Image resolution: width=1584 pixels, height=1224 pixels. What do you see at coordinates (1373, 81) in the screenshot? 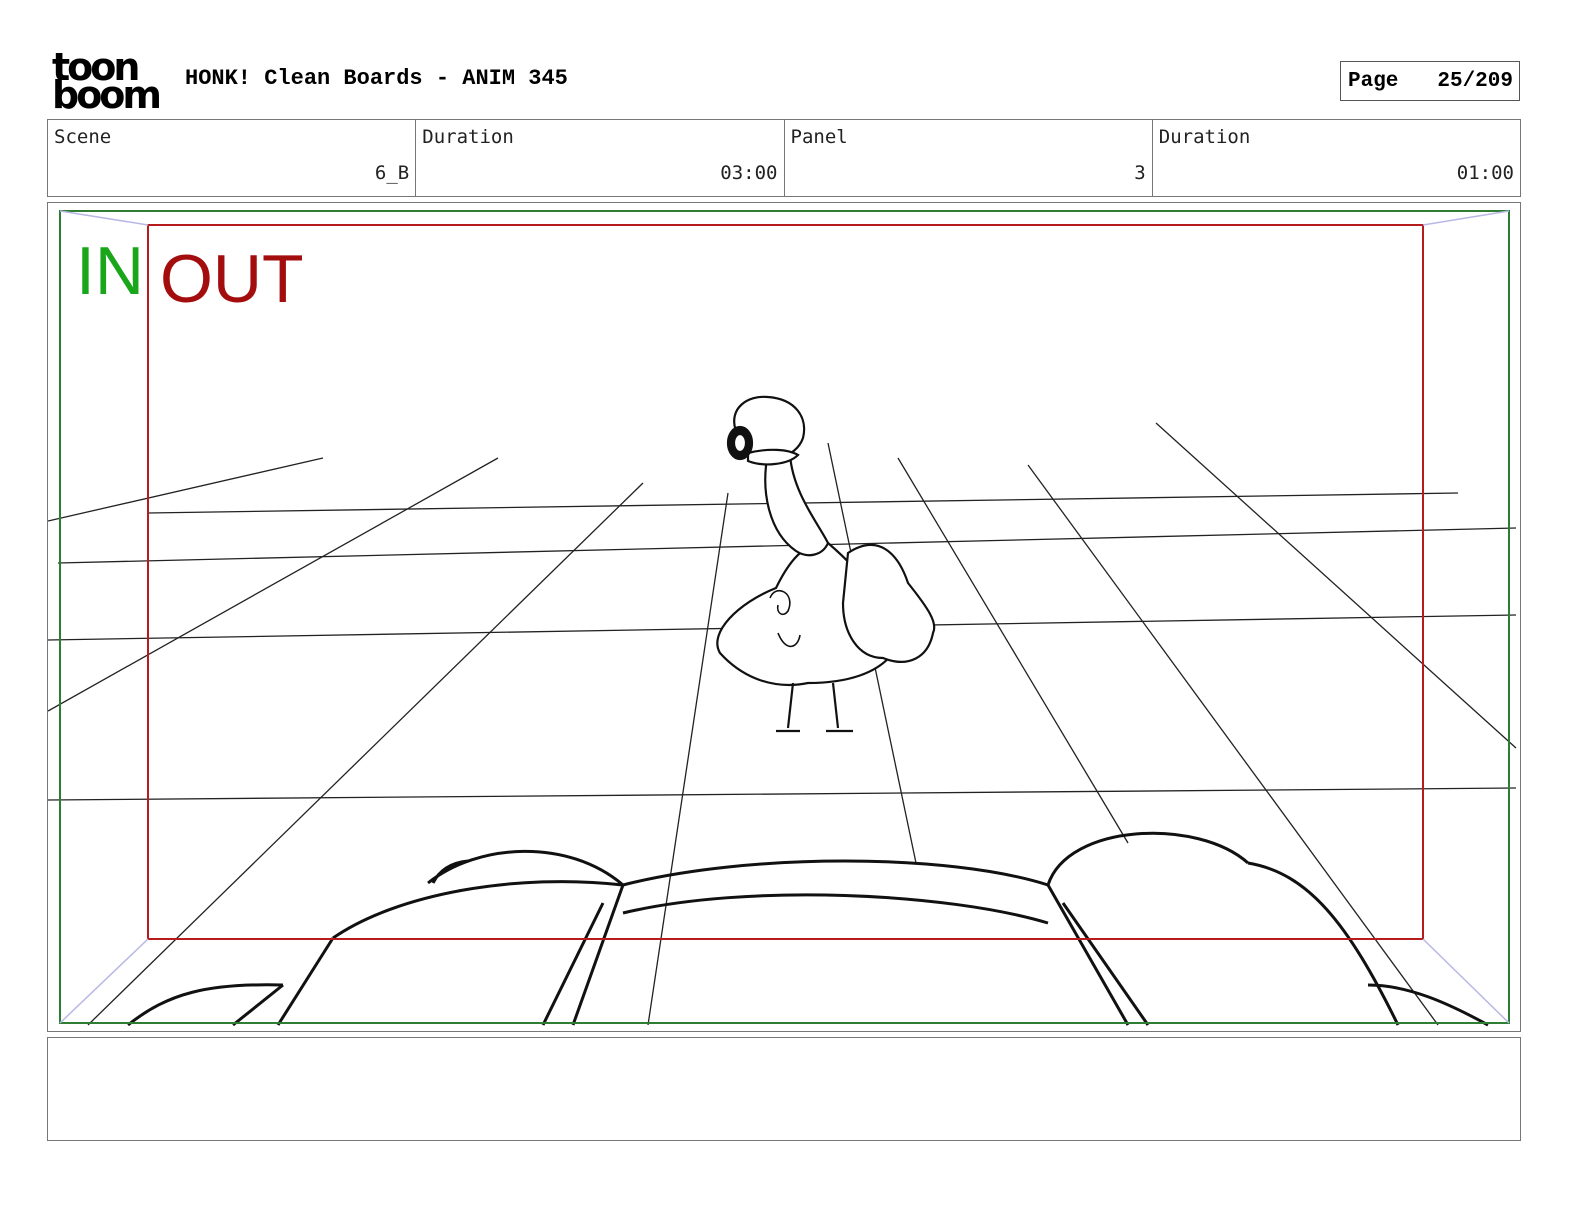
I see `page-label: Page` at bounding box center [1373, 81].